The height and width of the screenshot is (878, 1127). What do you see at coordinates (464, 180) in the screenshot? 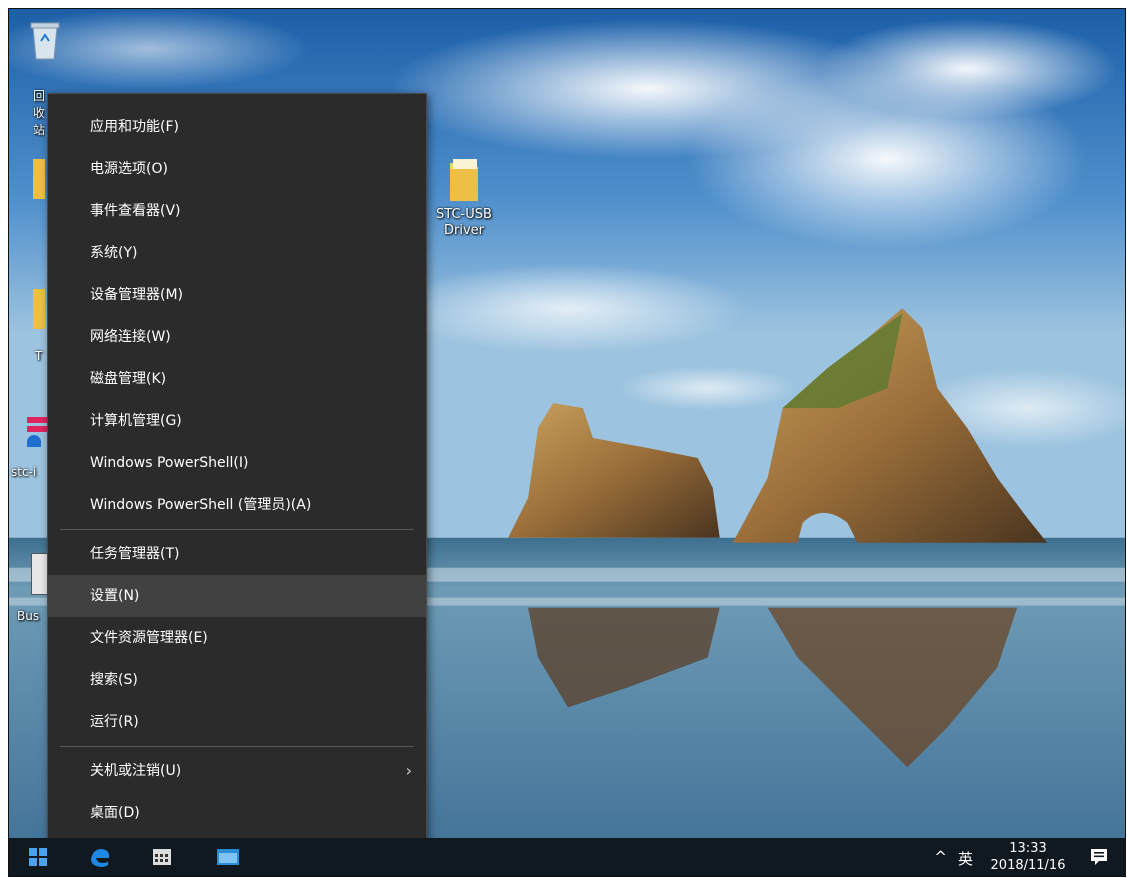
I see `folder-icon` at bounding box center [464, 180].